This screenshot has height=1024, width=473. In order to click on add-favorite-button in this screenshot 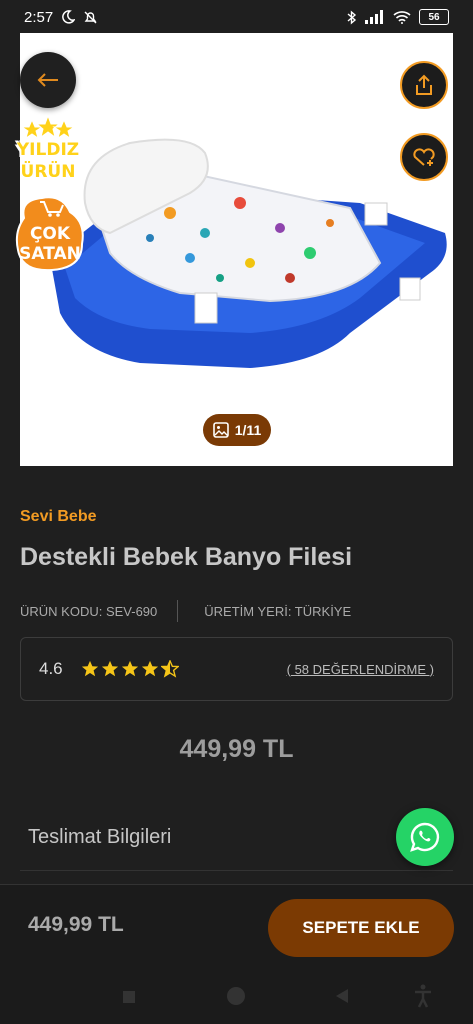, I will do `click(424, 157)`.